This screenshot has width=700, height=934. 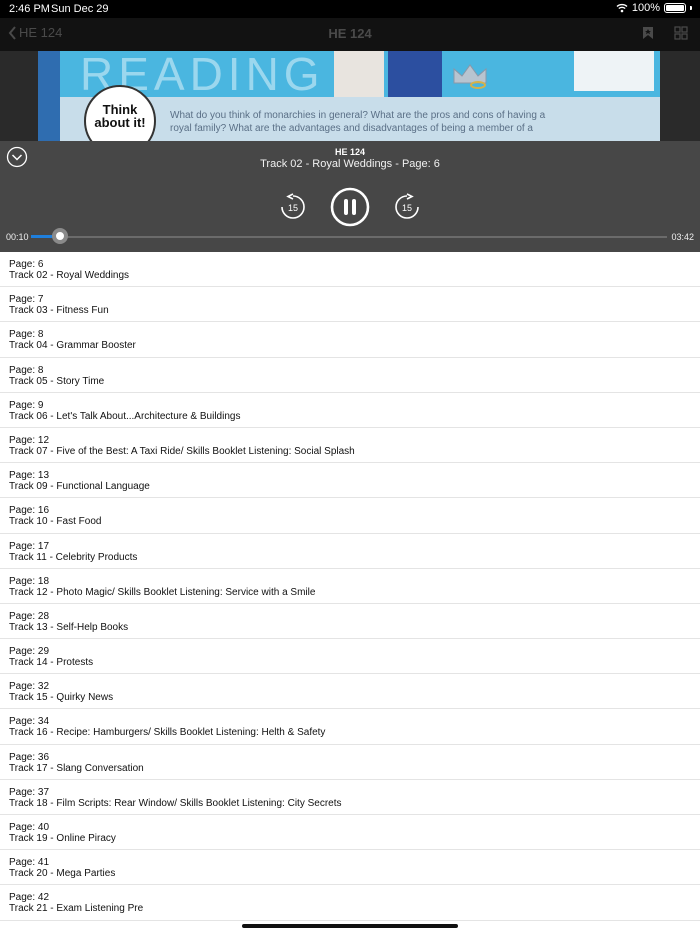 I want to click on track-page: Page: 34, so click(x=29, y=722).